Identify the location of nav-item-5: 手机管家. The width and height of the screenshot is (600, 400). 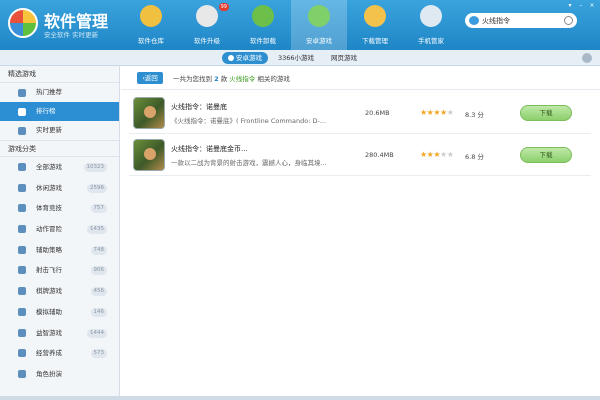
(431, 25).